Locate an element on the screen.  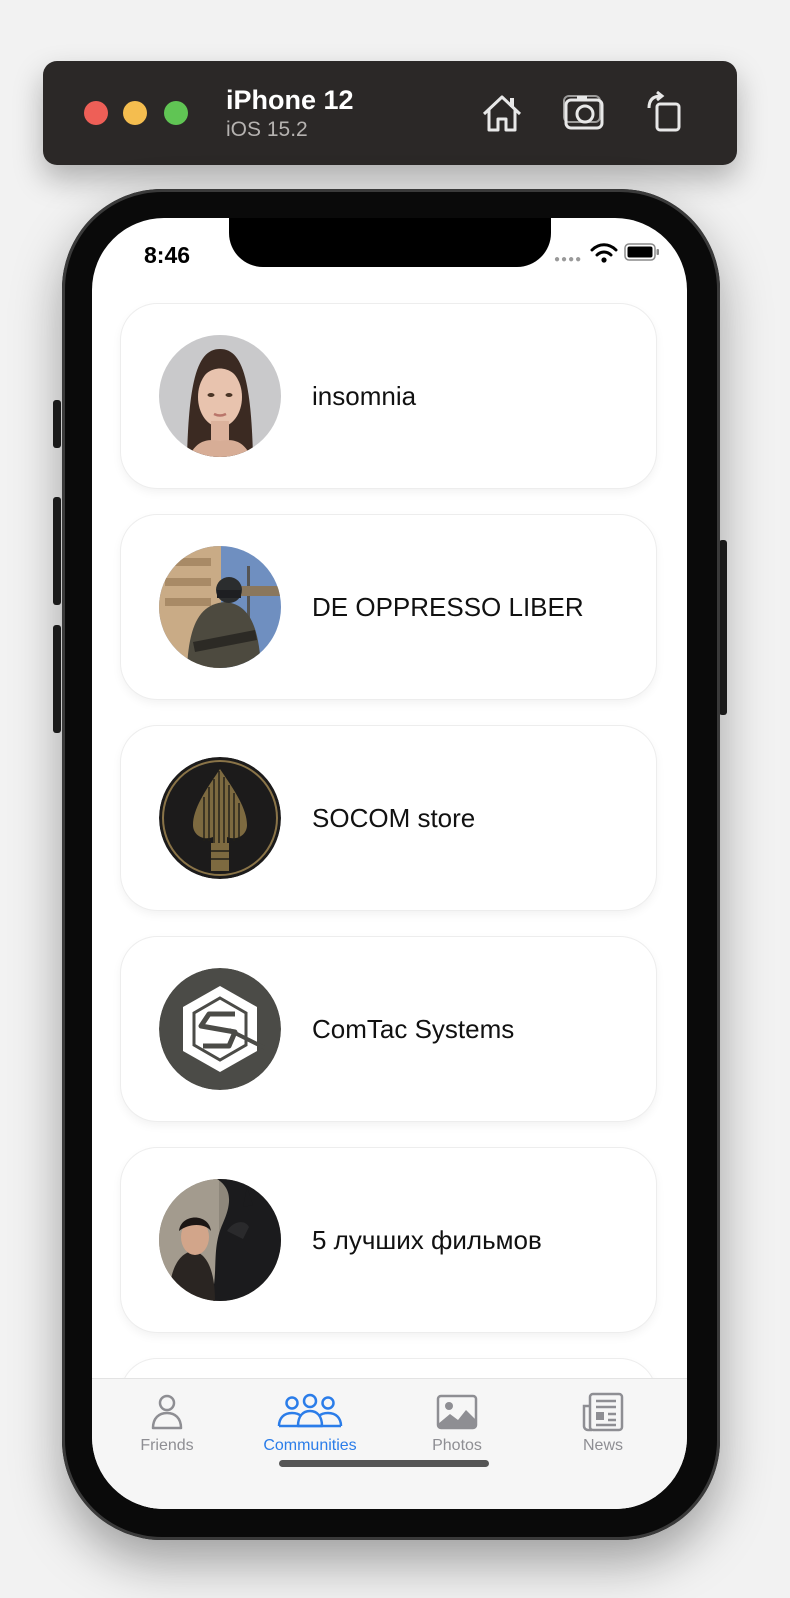
tab-photos: Photos is located at coordinates (457, 1424).